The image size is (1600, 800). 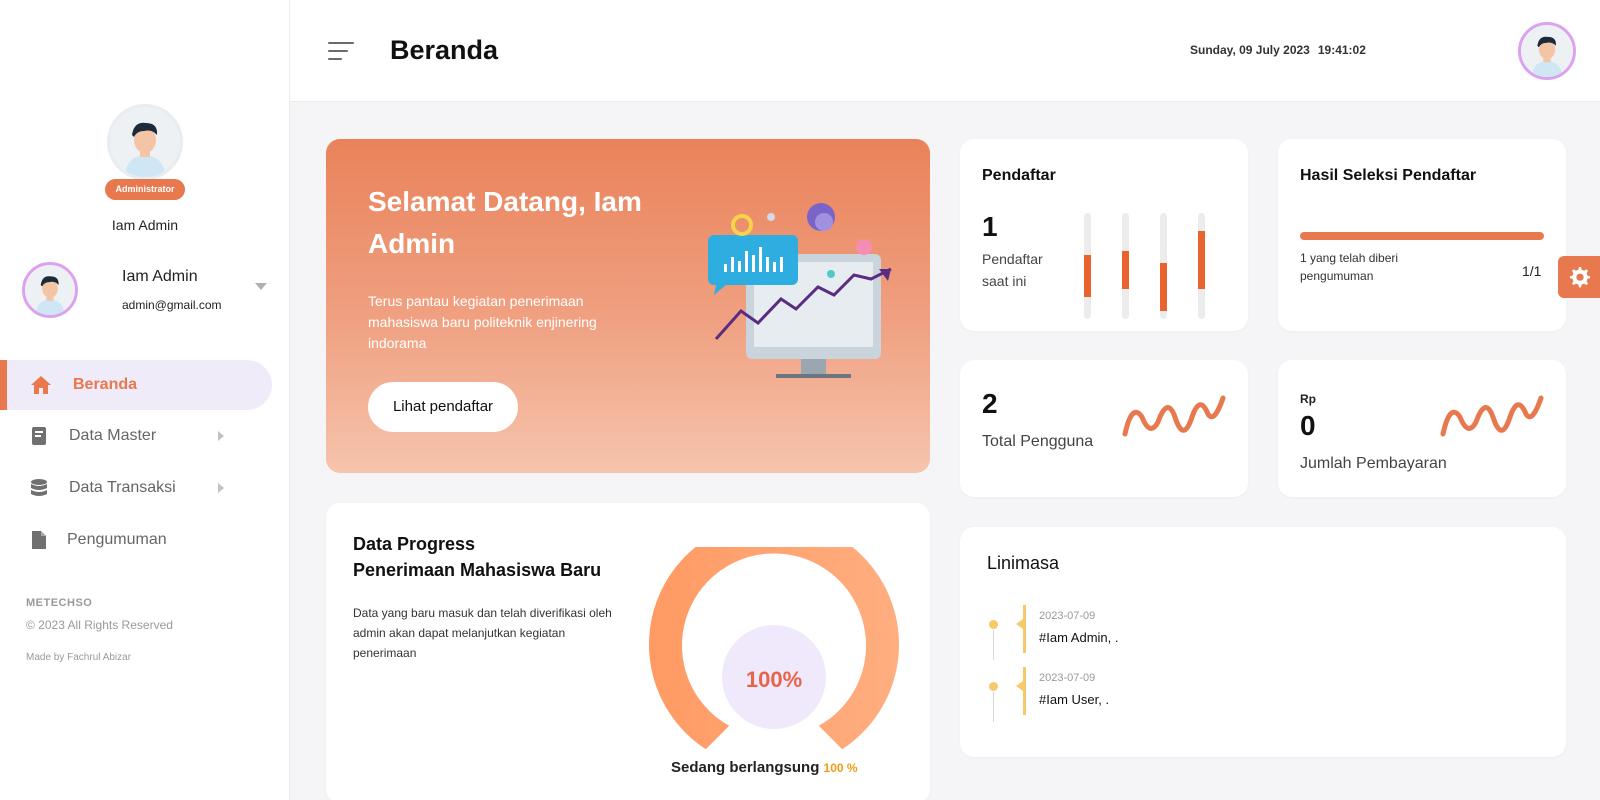 I want to click on gear-icon, so click(x=1580, y=277).